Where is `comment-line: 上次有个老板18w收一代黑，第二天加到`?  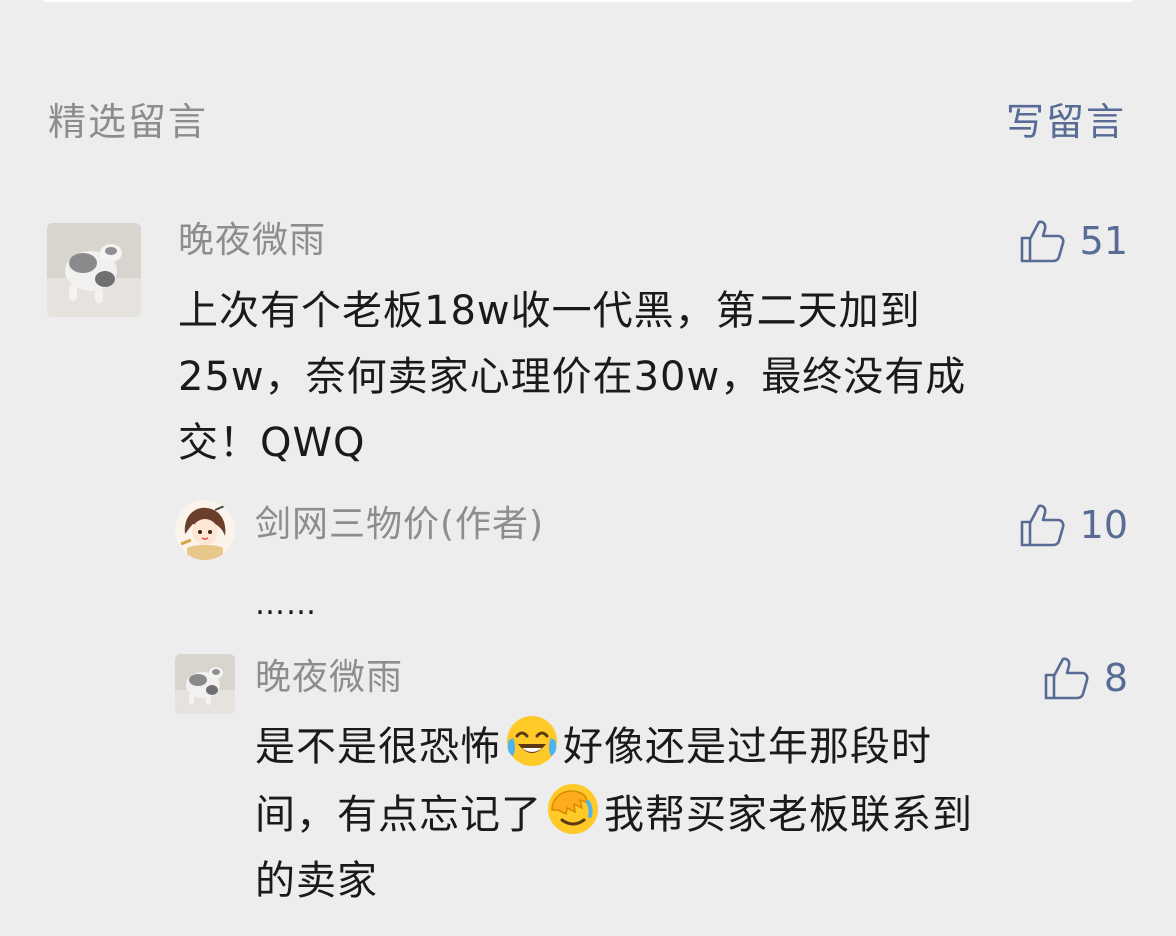
comment-line: 上次有个老板18w收一代黑，第二天加到 is located at coordinates (549, 311).